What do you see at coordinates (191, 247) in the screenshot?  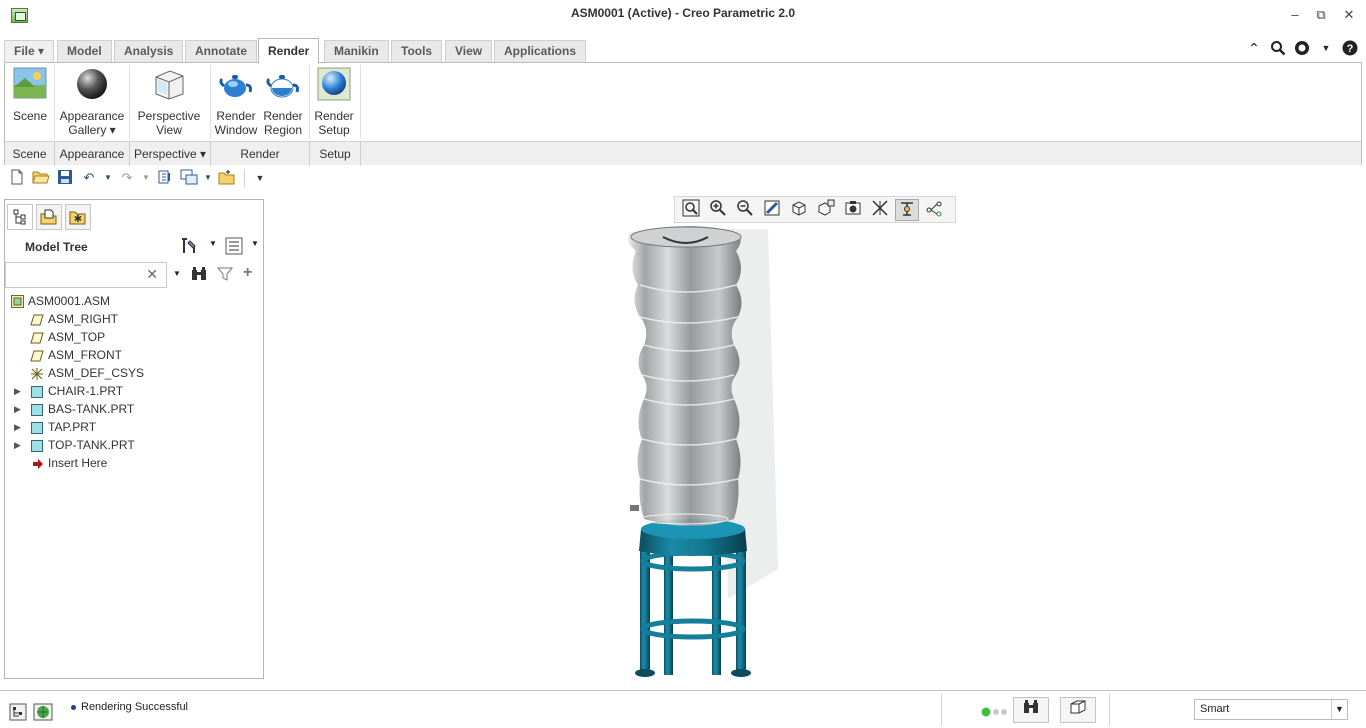 I see `settings-tools-icon` at bounding box center [191, 247].